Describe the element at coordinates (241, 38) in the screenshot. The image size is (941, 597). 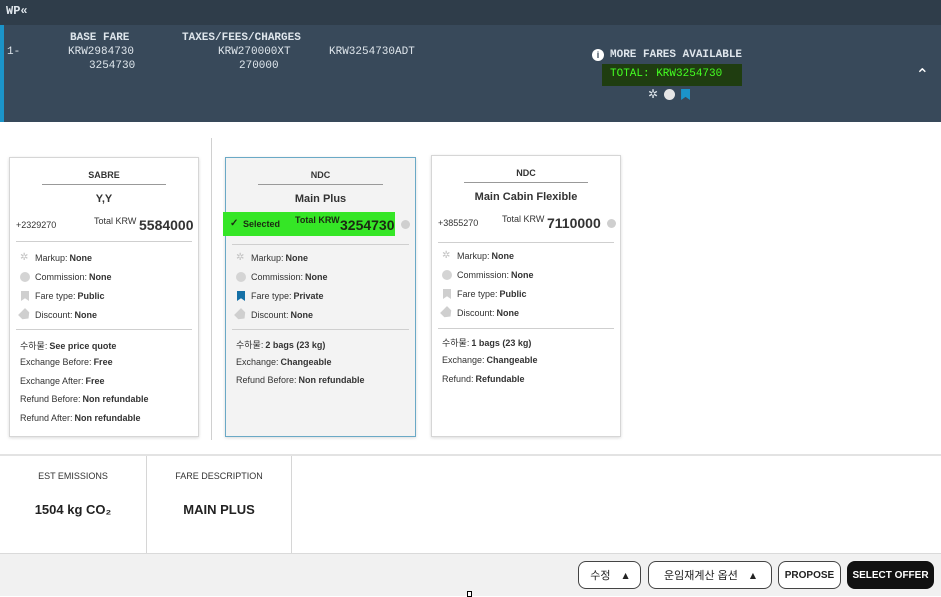
I see `taxes-header: TAXES/FEES/CHARGES` at that location.